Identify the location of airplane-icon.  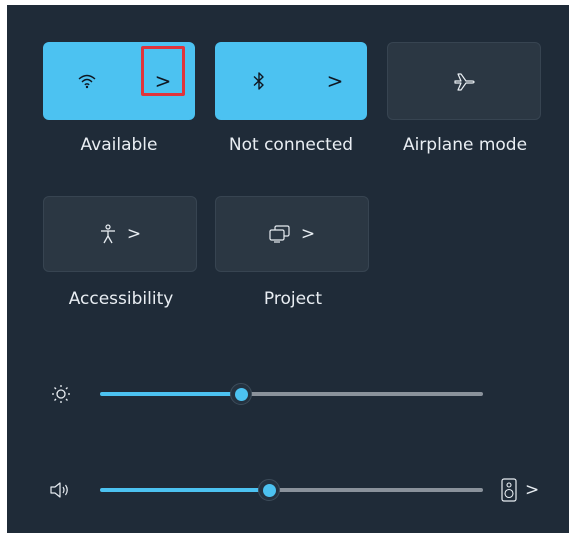
(464, 81).